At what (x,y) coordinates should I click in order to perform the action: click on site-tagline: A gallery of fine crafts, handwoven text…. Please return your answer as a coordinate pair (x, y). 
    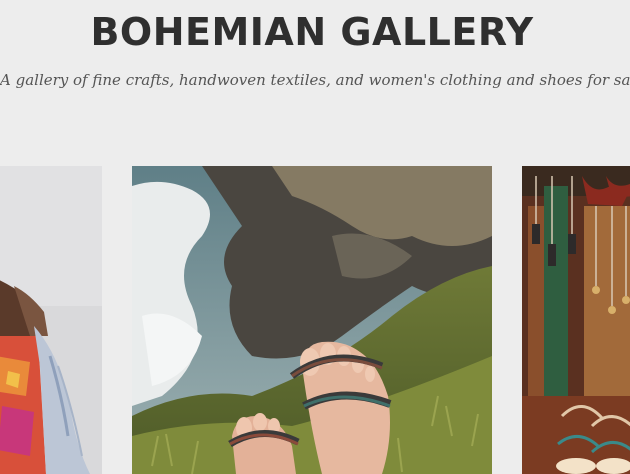
    Looking at the image, I should click on (315, 80).